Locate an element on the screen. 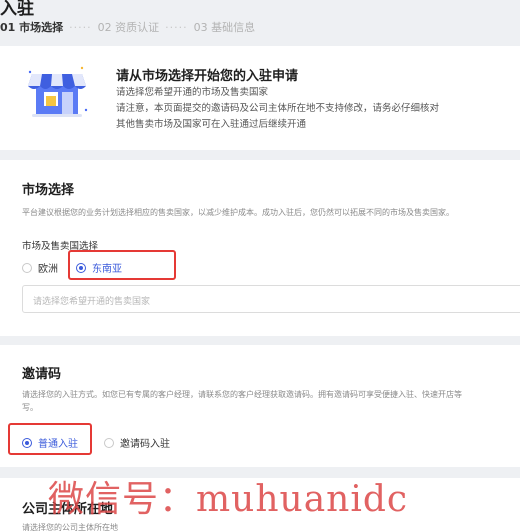 The image size is (520, 532). storefront-icon is located at coordinates (57, 91).